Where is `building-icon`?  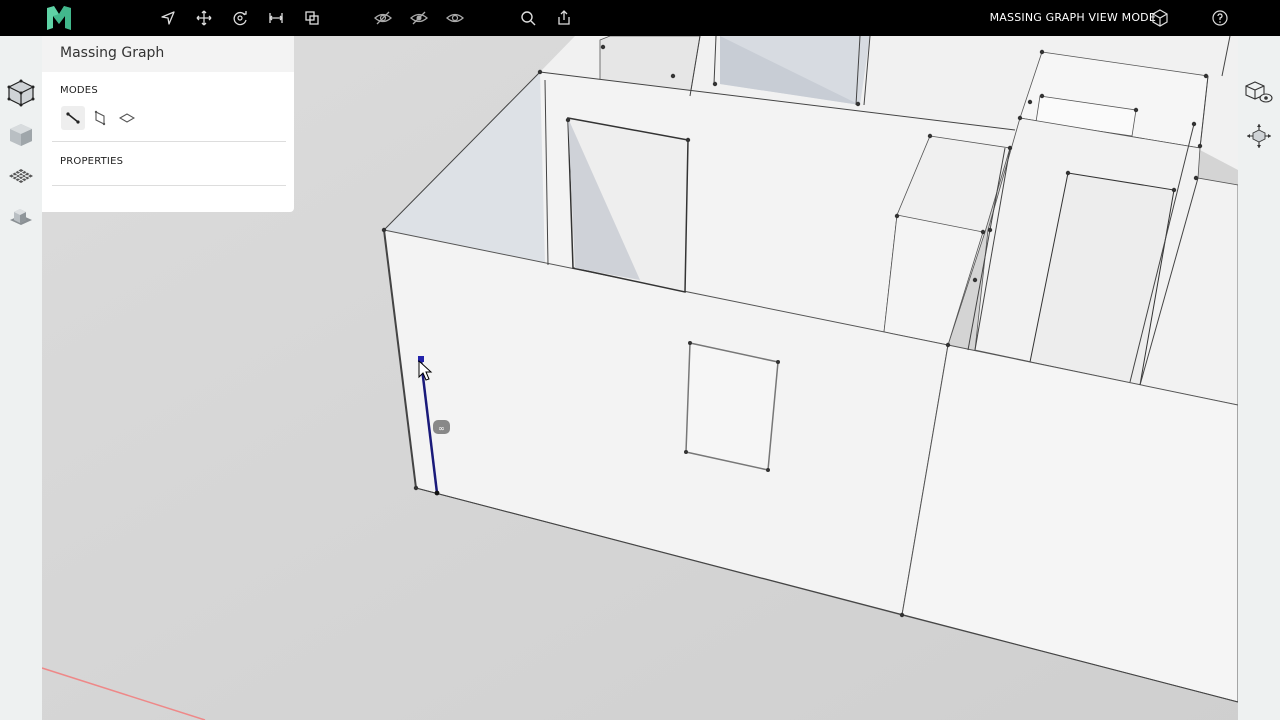
building-icon is located at coordinates (21, 217).